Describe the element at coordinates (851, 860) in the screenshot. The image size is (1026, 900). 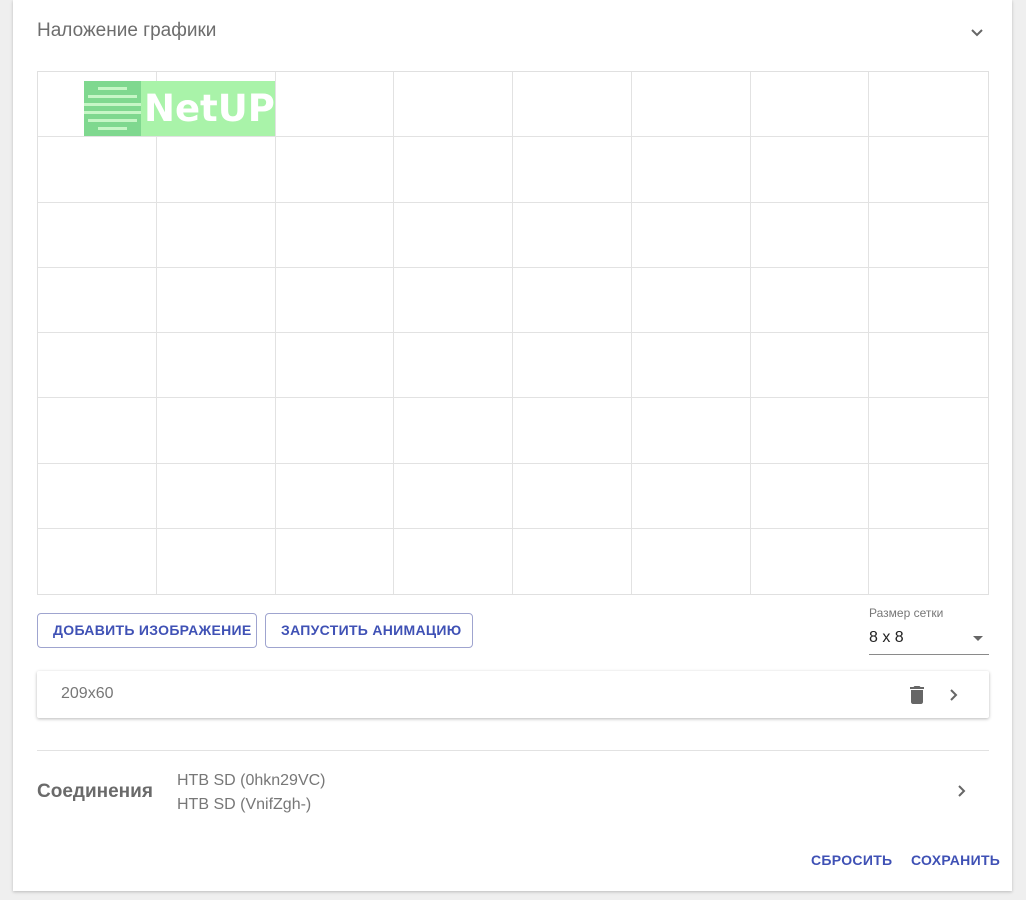
I see `reset-button: СБРОСИТЬ` at that location.